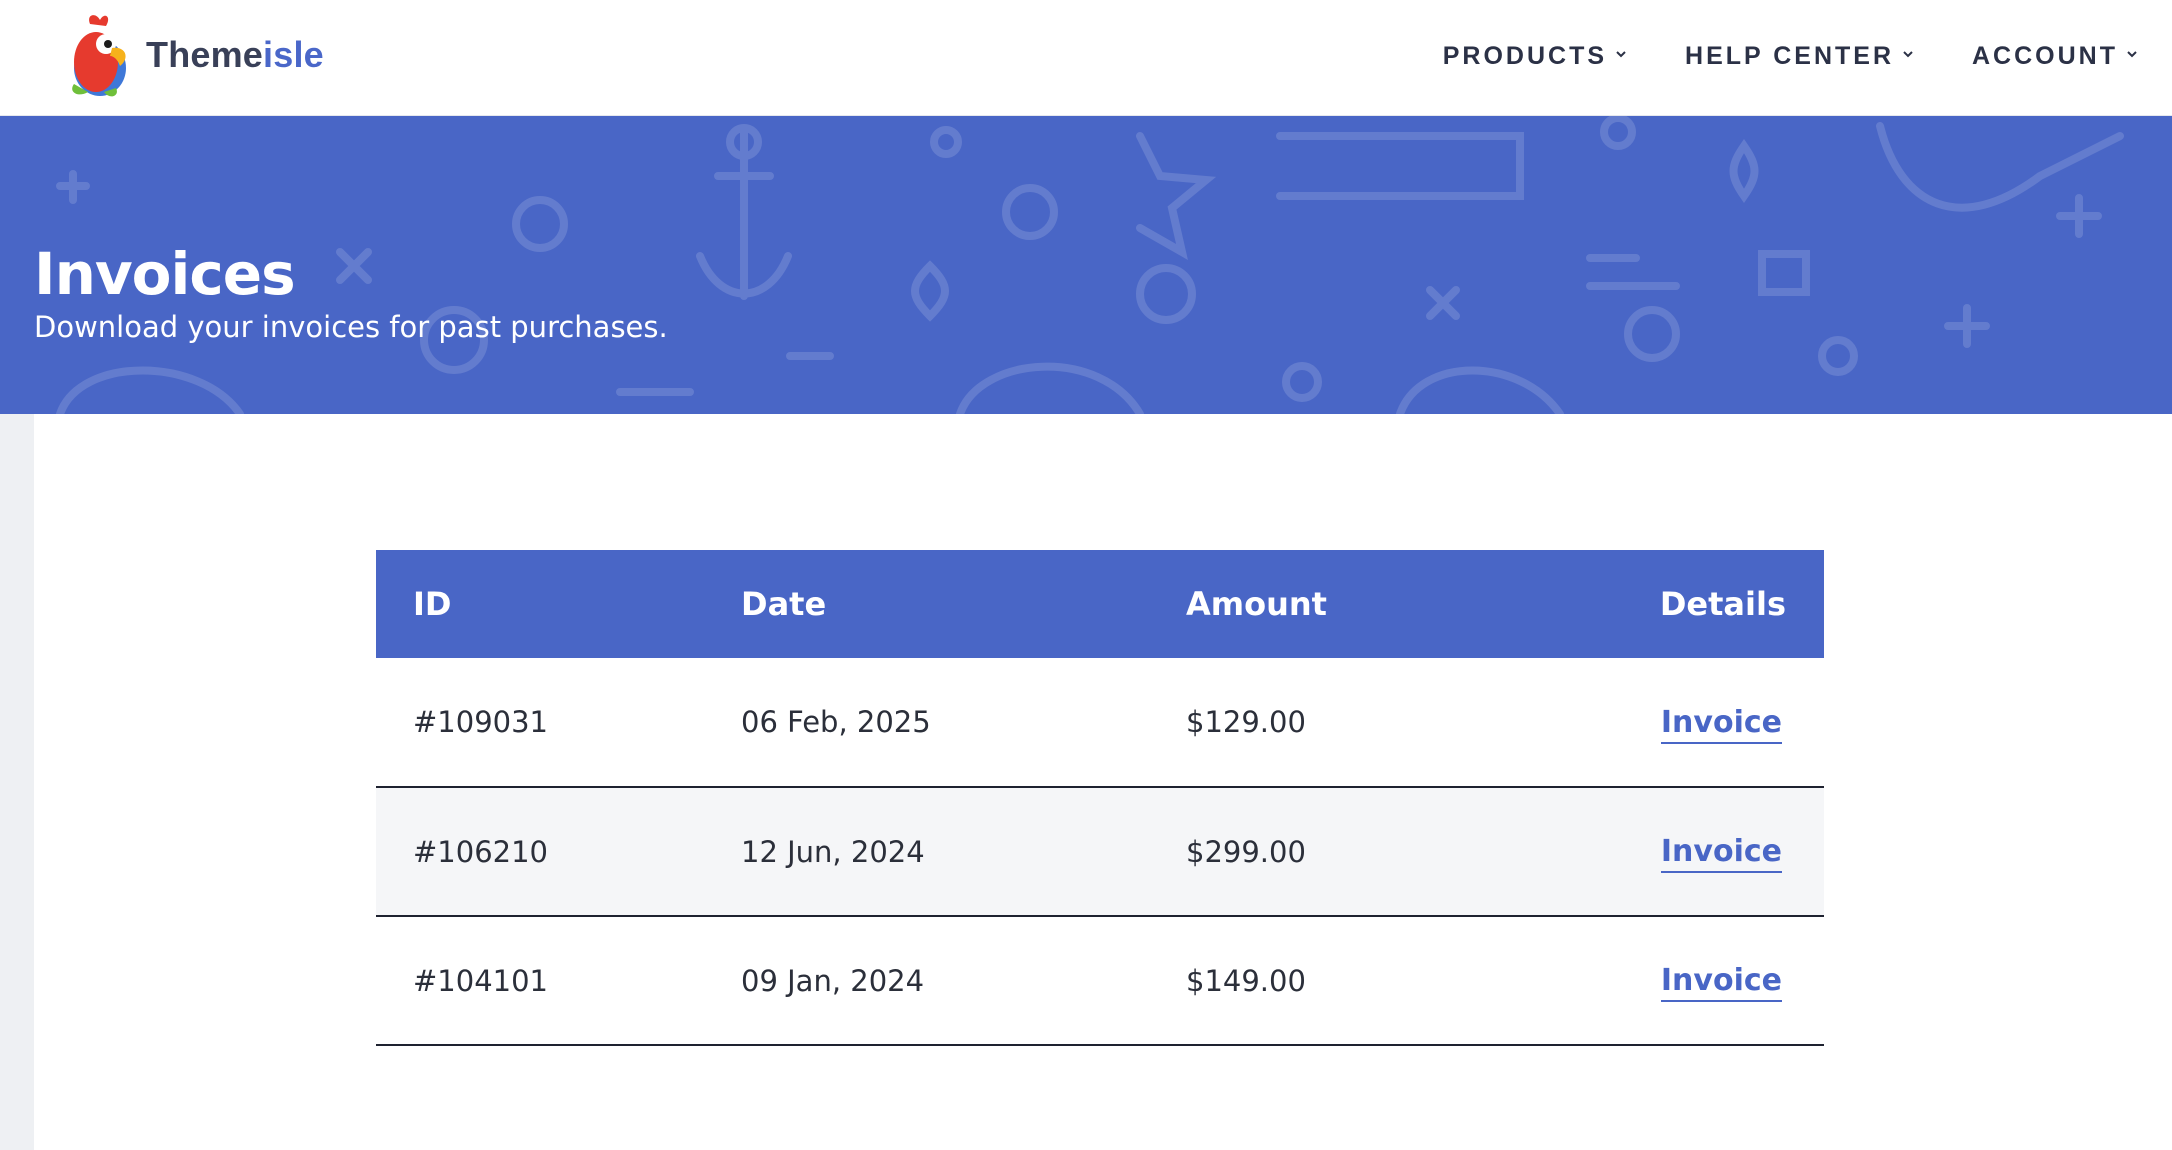 This screenshot has height=1150, width=2172. I want to click on left-gutter, so click(17, 782).